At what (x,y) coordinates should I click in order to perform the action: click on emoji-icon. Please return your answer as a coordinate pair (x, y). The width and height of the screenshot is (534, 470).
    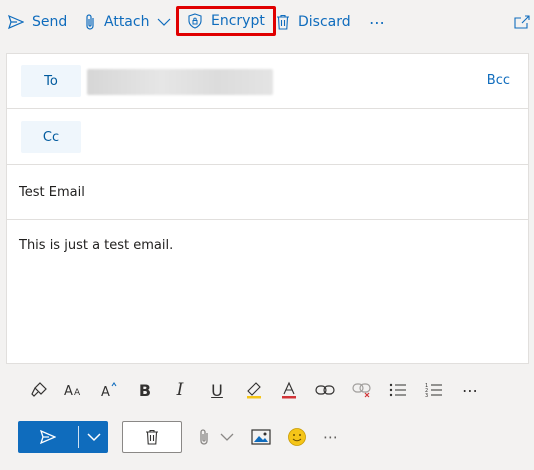
    Looking at the image, I should click on (297, 437).